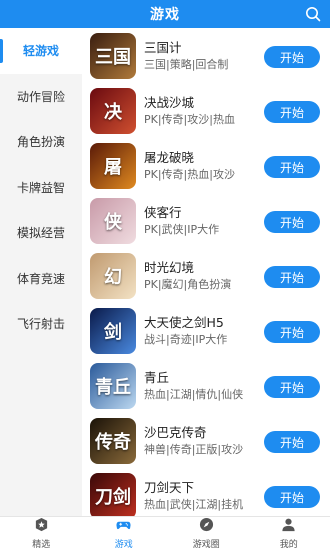  What do you see at coordinates (41, 142) in the screenshot?
I see `category-item: 角色扮演` at bounding box center [41, 142].